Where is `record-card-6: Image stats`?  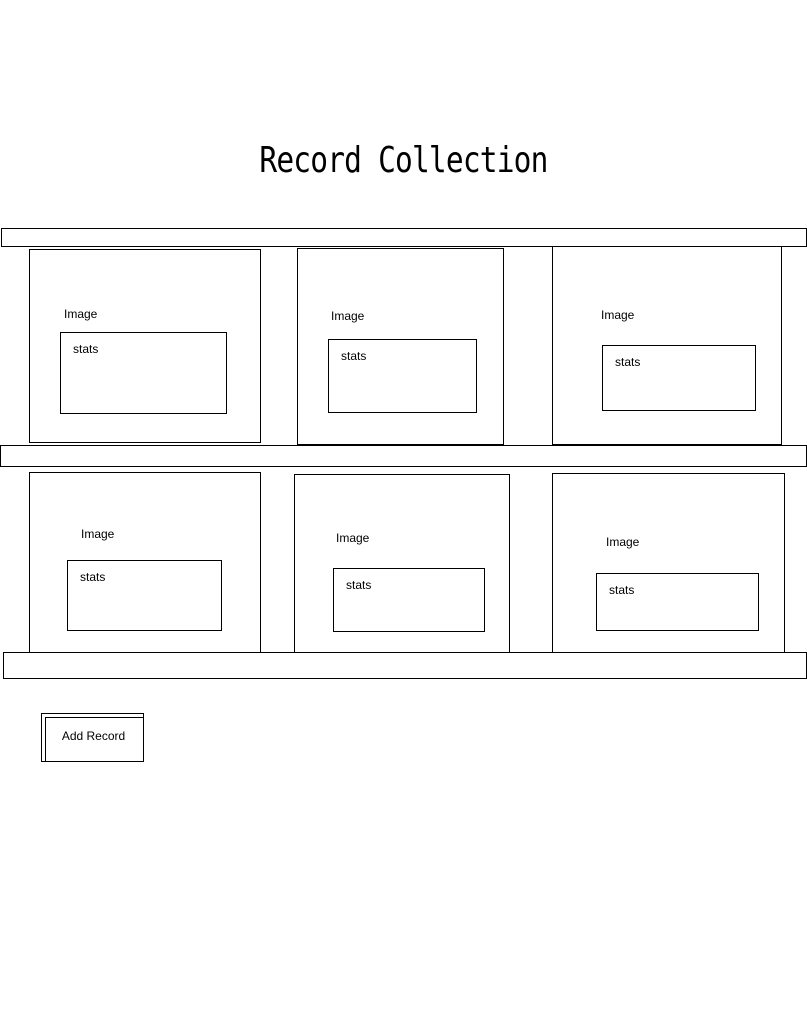 record-card-6: Image stats is located at coordinates (668, 563).